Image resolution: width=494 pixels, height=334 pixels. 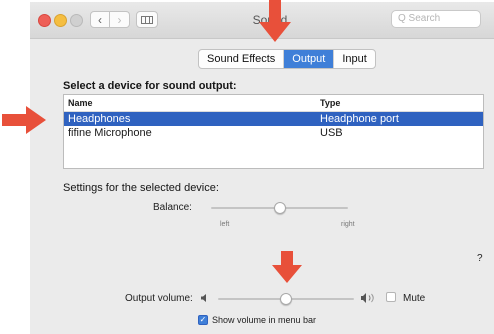 I want to click on device-row-fifine-microphone: fifine Microphone USB, so click(x=273, y=133).